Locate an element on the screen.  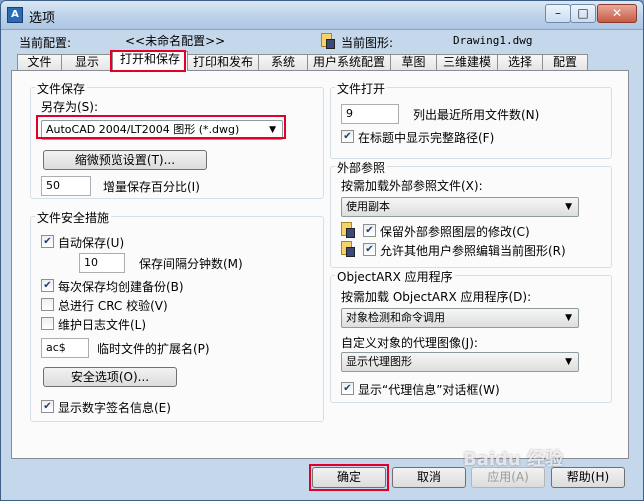
baidu-watermark: Baidu 经验 is located at coordinates (513, 459).